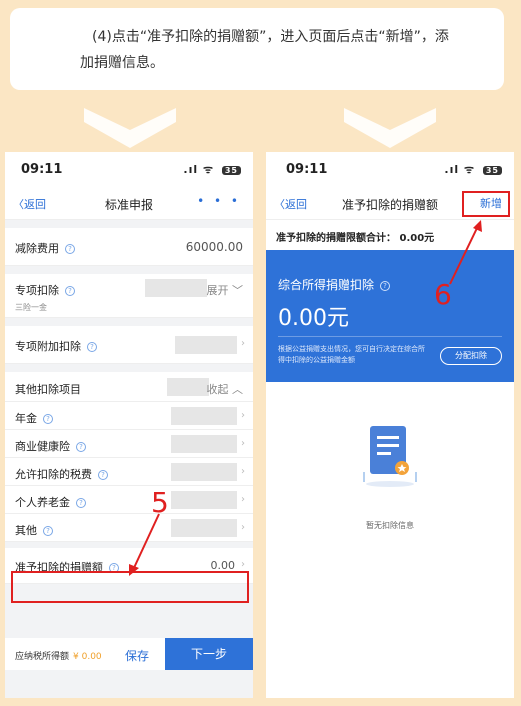  I want to click on empty-state-text: 暂无扣除信息, so click(390, 525).